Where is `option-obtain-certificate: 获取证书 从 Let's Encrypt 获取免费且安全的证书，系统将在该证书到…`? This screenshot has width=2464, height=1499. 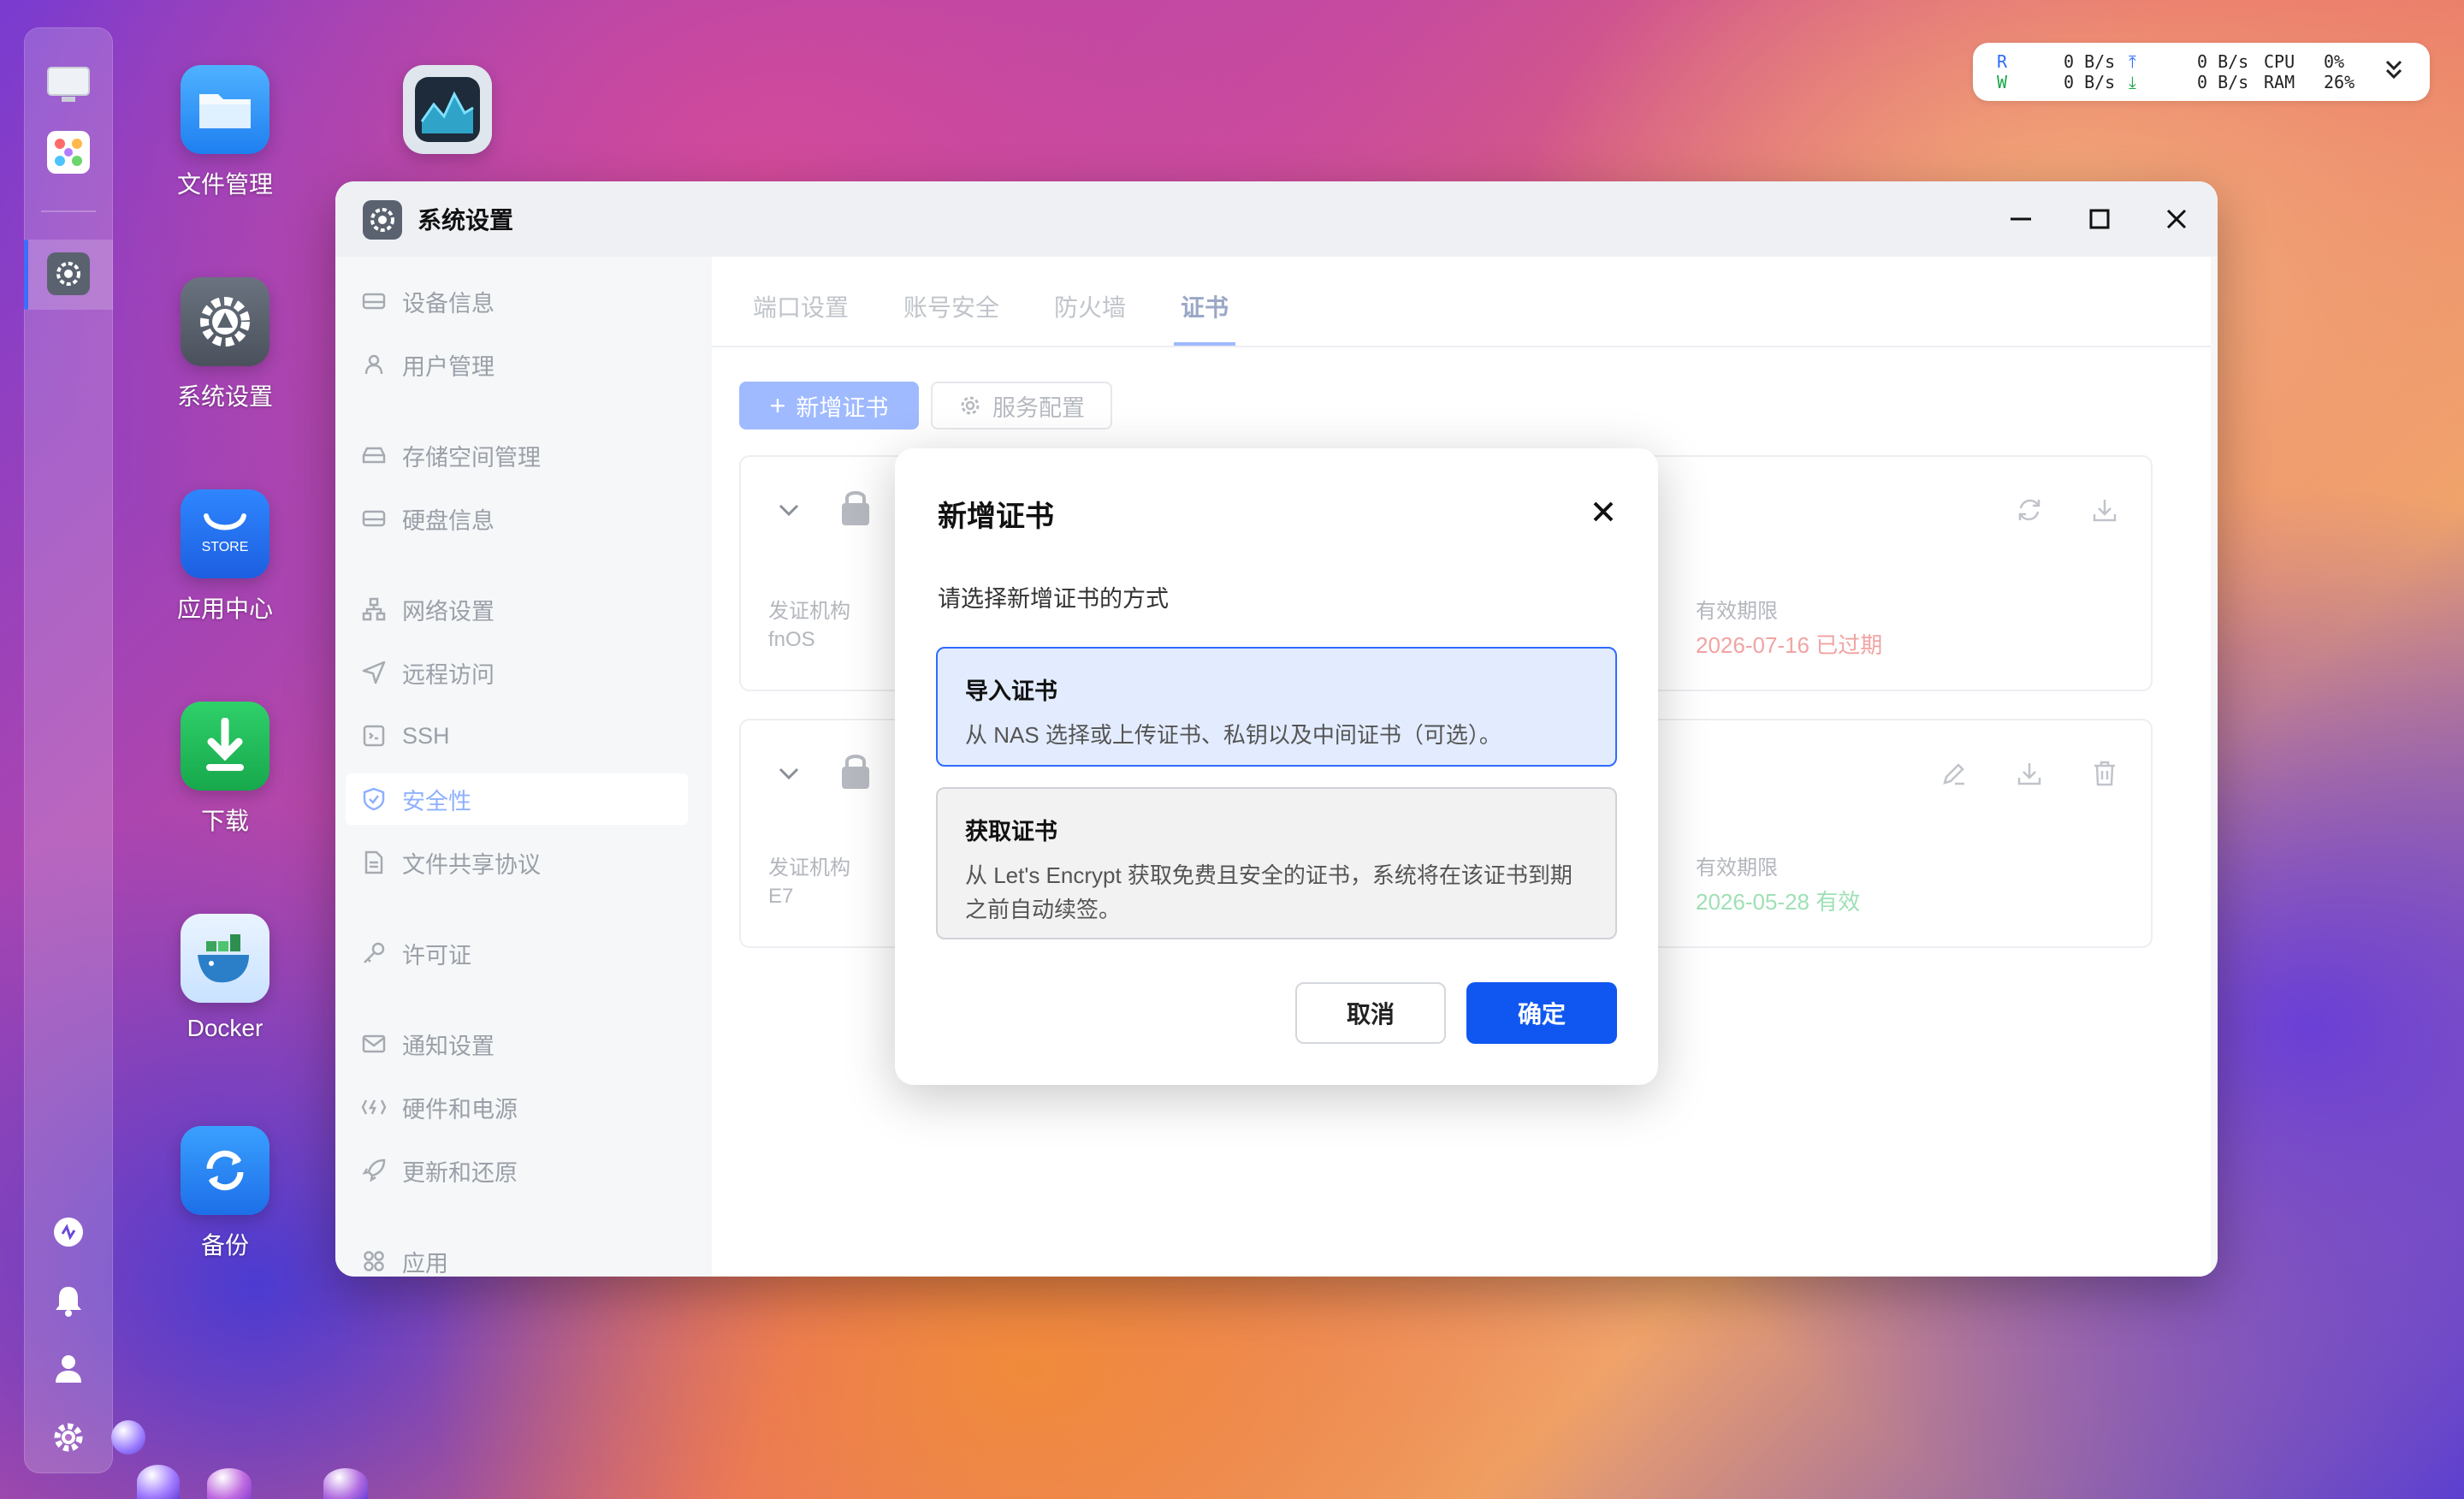
option-obtain-certificate: 获取证书 从 Let's Encrypt 获取免费且安全的证书，系统将在该证书到… is located at coordinates (1276, 863).